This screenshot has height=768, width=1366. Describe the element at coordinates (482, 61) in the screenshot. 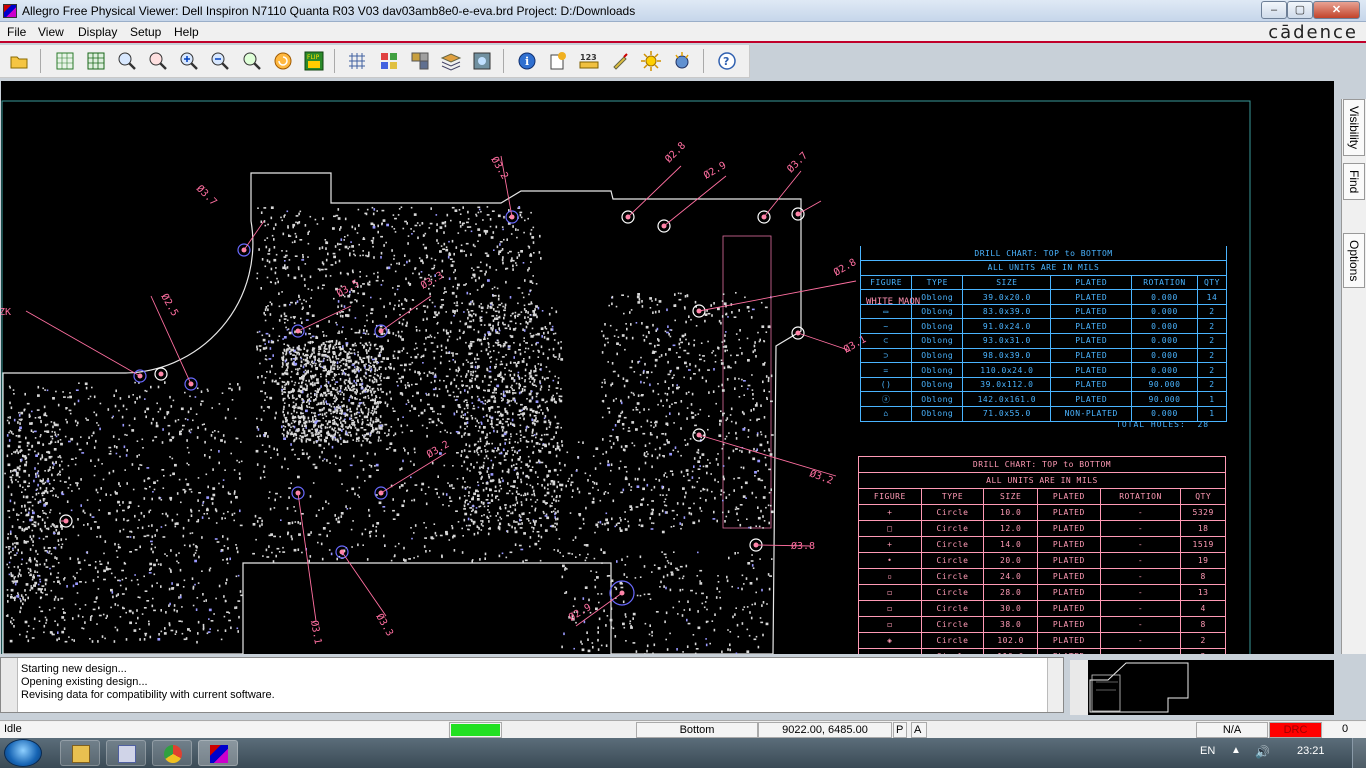

I see `palette-icon` at that location.